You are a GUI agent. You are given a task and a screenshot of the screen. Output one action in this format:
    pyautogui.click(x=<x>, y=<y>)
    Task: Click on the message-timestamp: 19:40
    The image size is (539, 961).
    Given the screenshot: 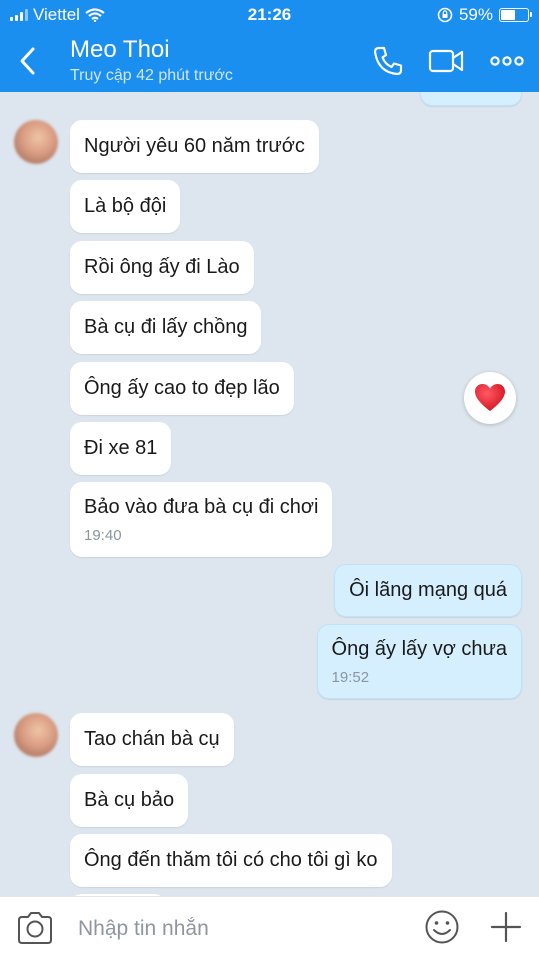 What is the action you would take?
    pyautogui.click(x=103, y=535)
    